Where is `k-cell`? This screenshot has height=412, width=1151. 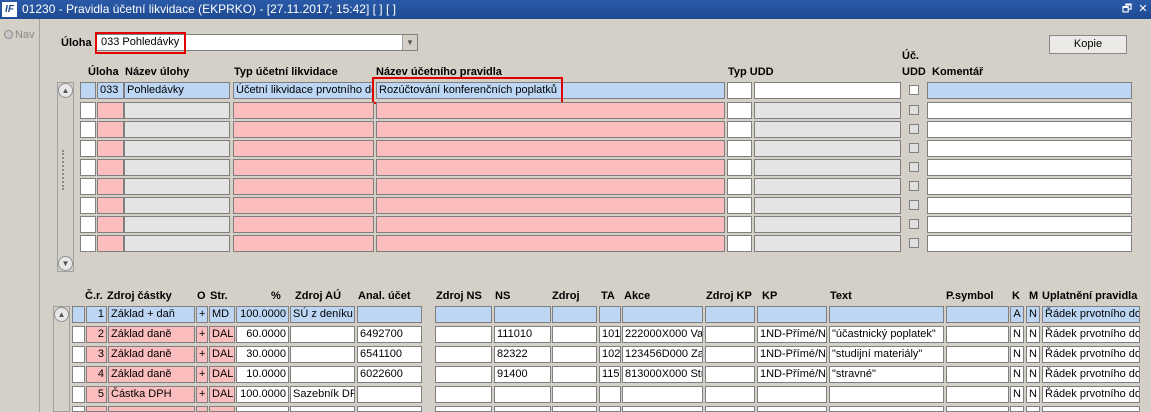 k-cell is located at coordinates (1017, 409).